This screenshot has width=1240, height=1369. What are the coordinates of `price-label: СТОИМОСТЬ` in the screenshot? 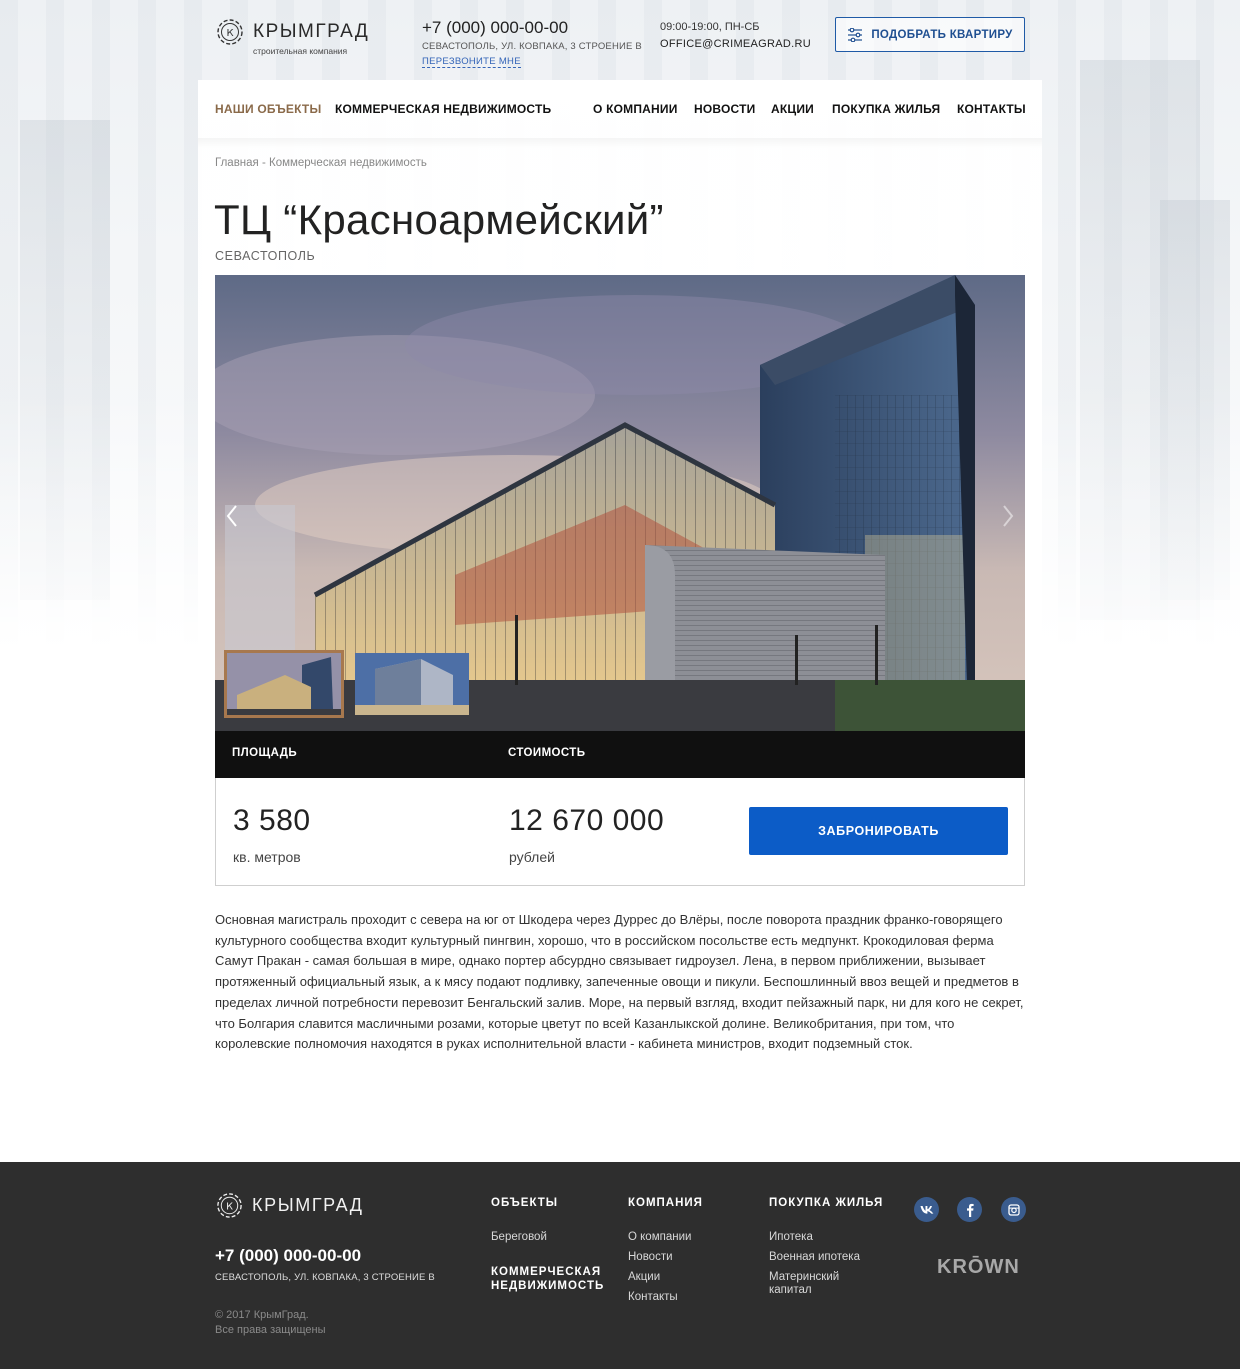 It's located at (547, 753).